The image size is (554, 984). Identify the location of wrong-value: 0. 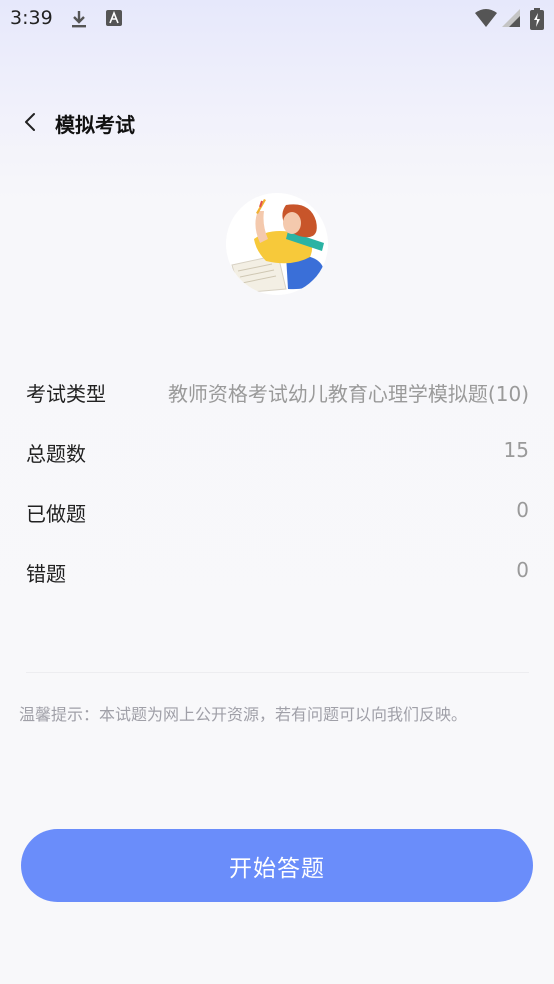
(522, 570).